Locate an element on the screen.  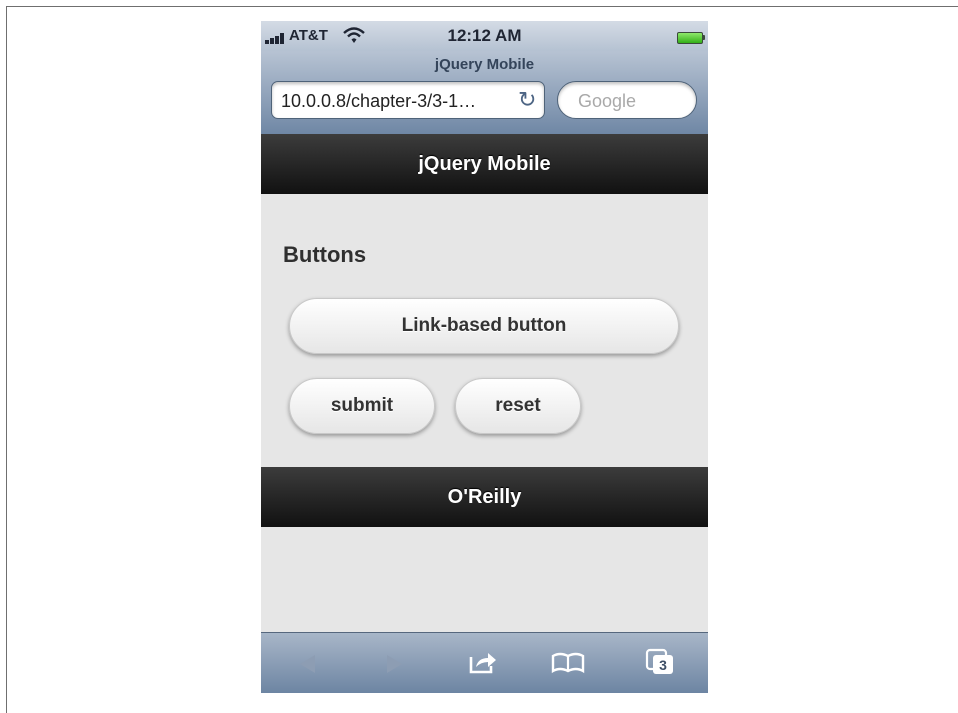
link-based-button: Link-based button is located at coordinates (484, 326).